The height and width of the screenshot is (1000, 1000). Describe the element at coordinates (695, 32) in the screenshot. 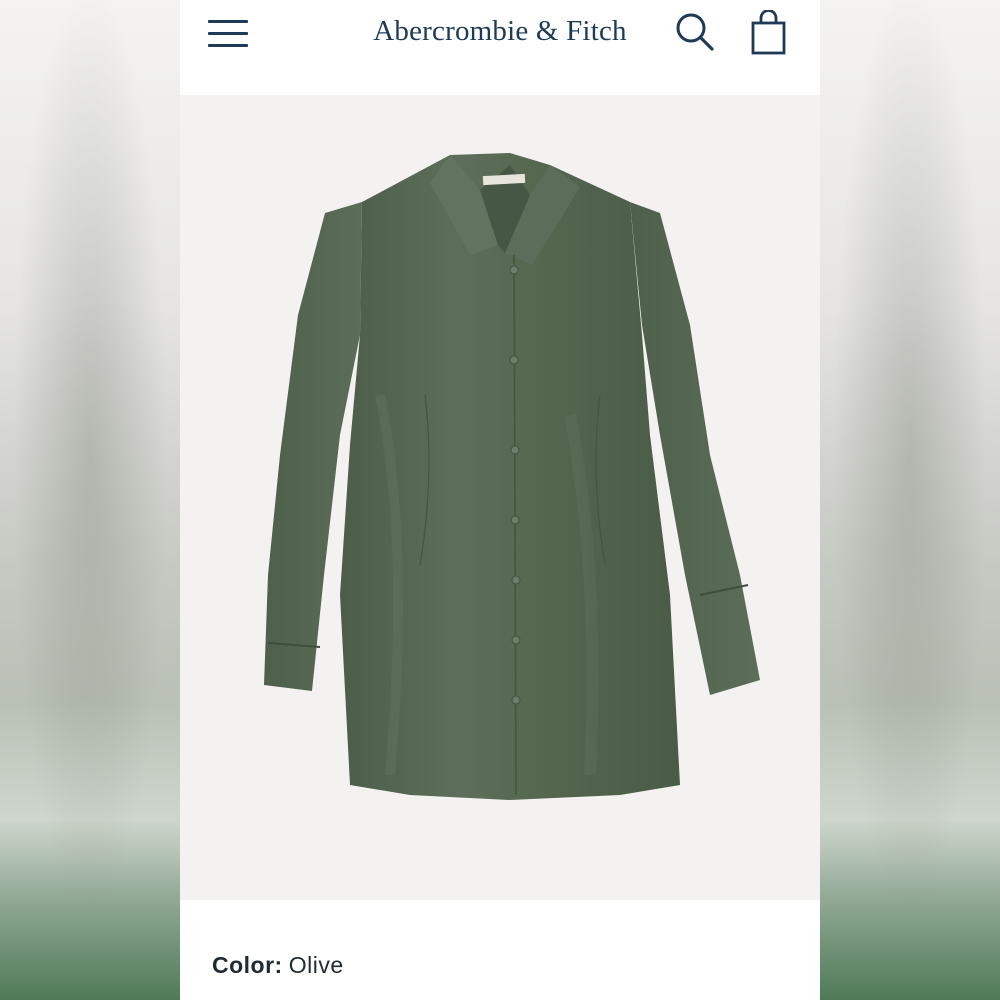

I see `search-icon` at that location.